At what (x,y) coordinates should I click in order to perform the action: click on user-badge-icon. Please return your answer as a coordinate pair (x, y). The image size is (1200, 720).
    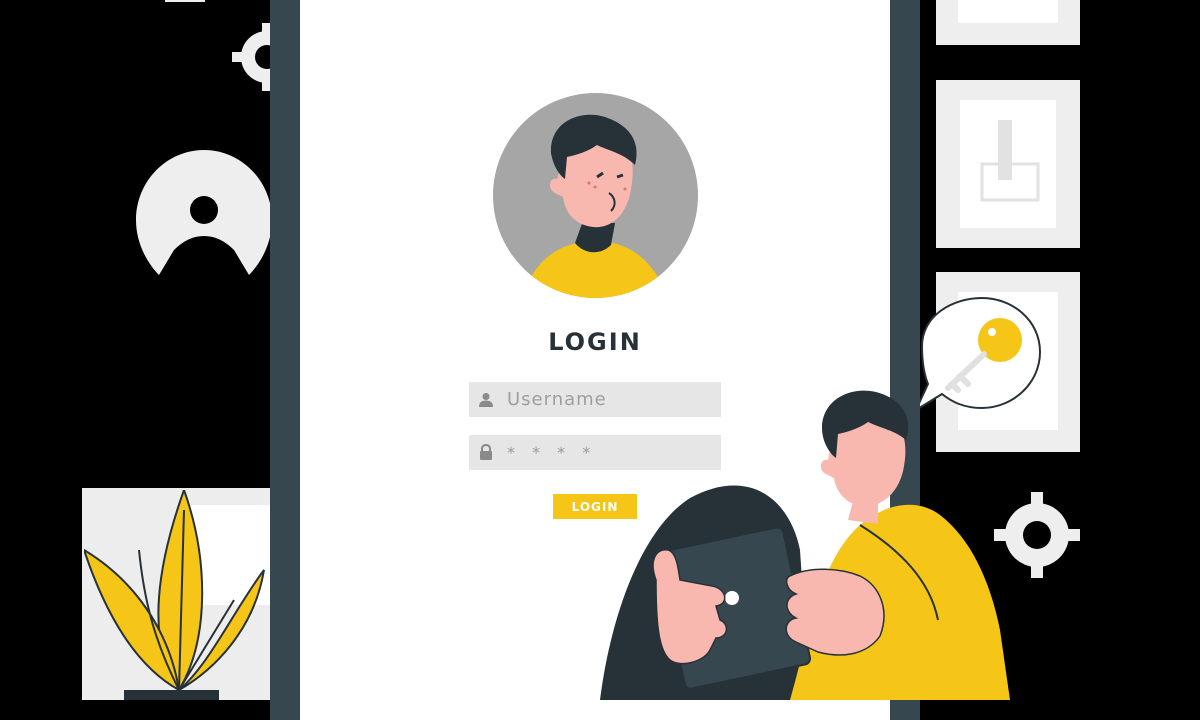
    Looking at the image, I should click on (204, 212).